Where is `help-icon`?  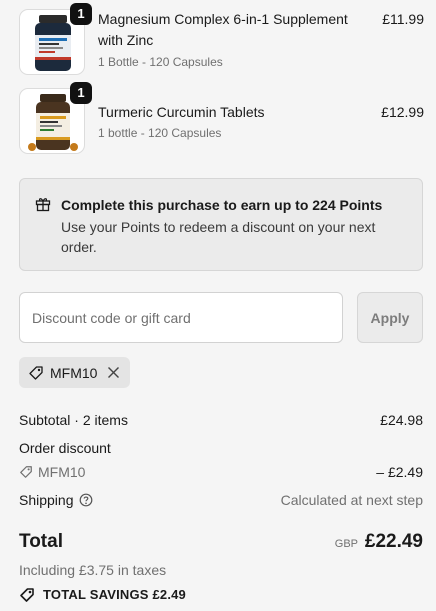
help-icon is located at coordinates (86, 500).